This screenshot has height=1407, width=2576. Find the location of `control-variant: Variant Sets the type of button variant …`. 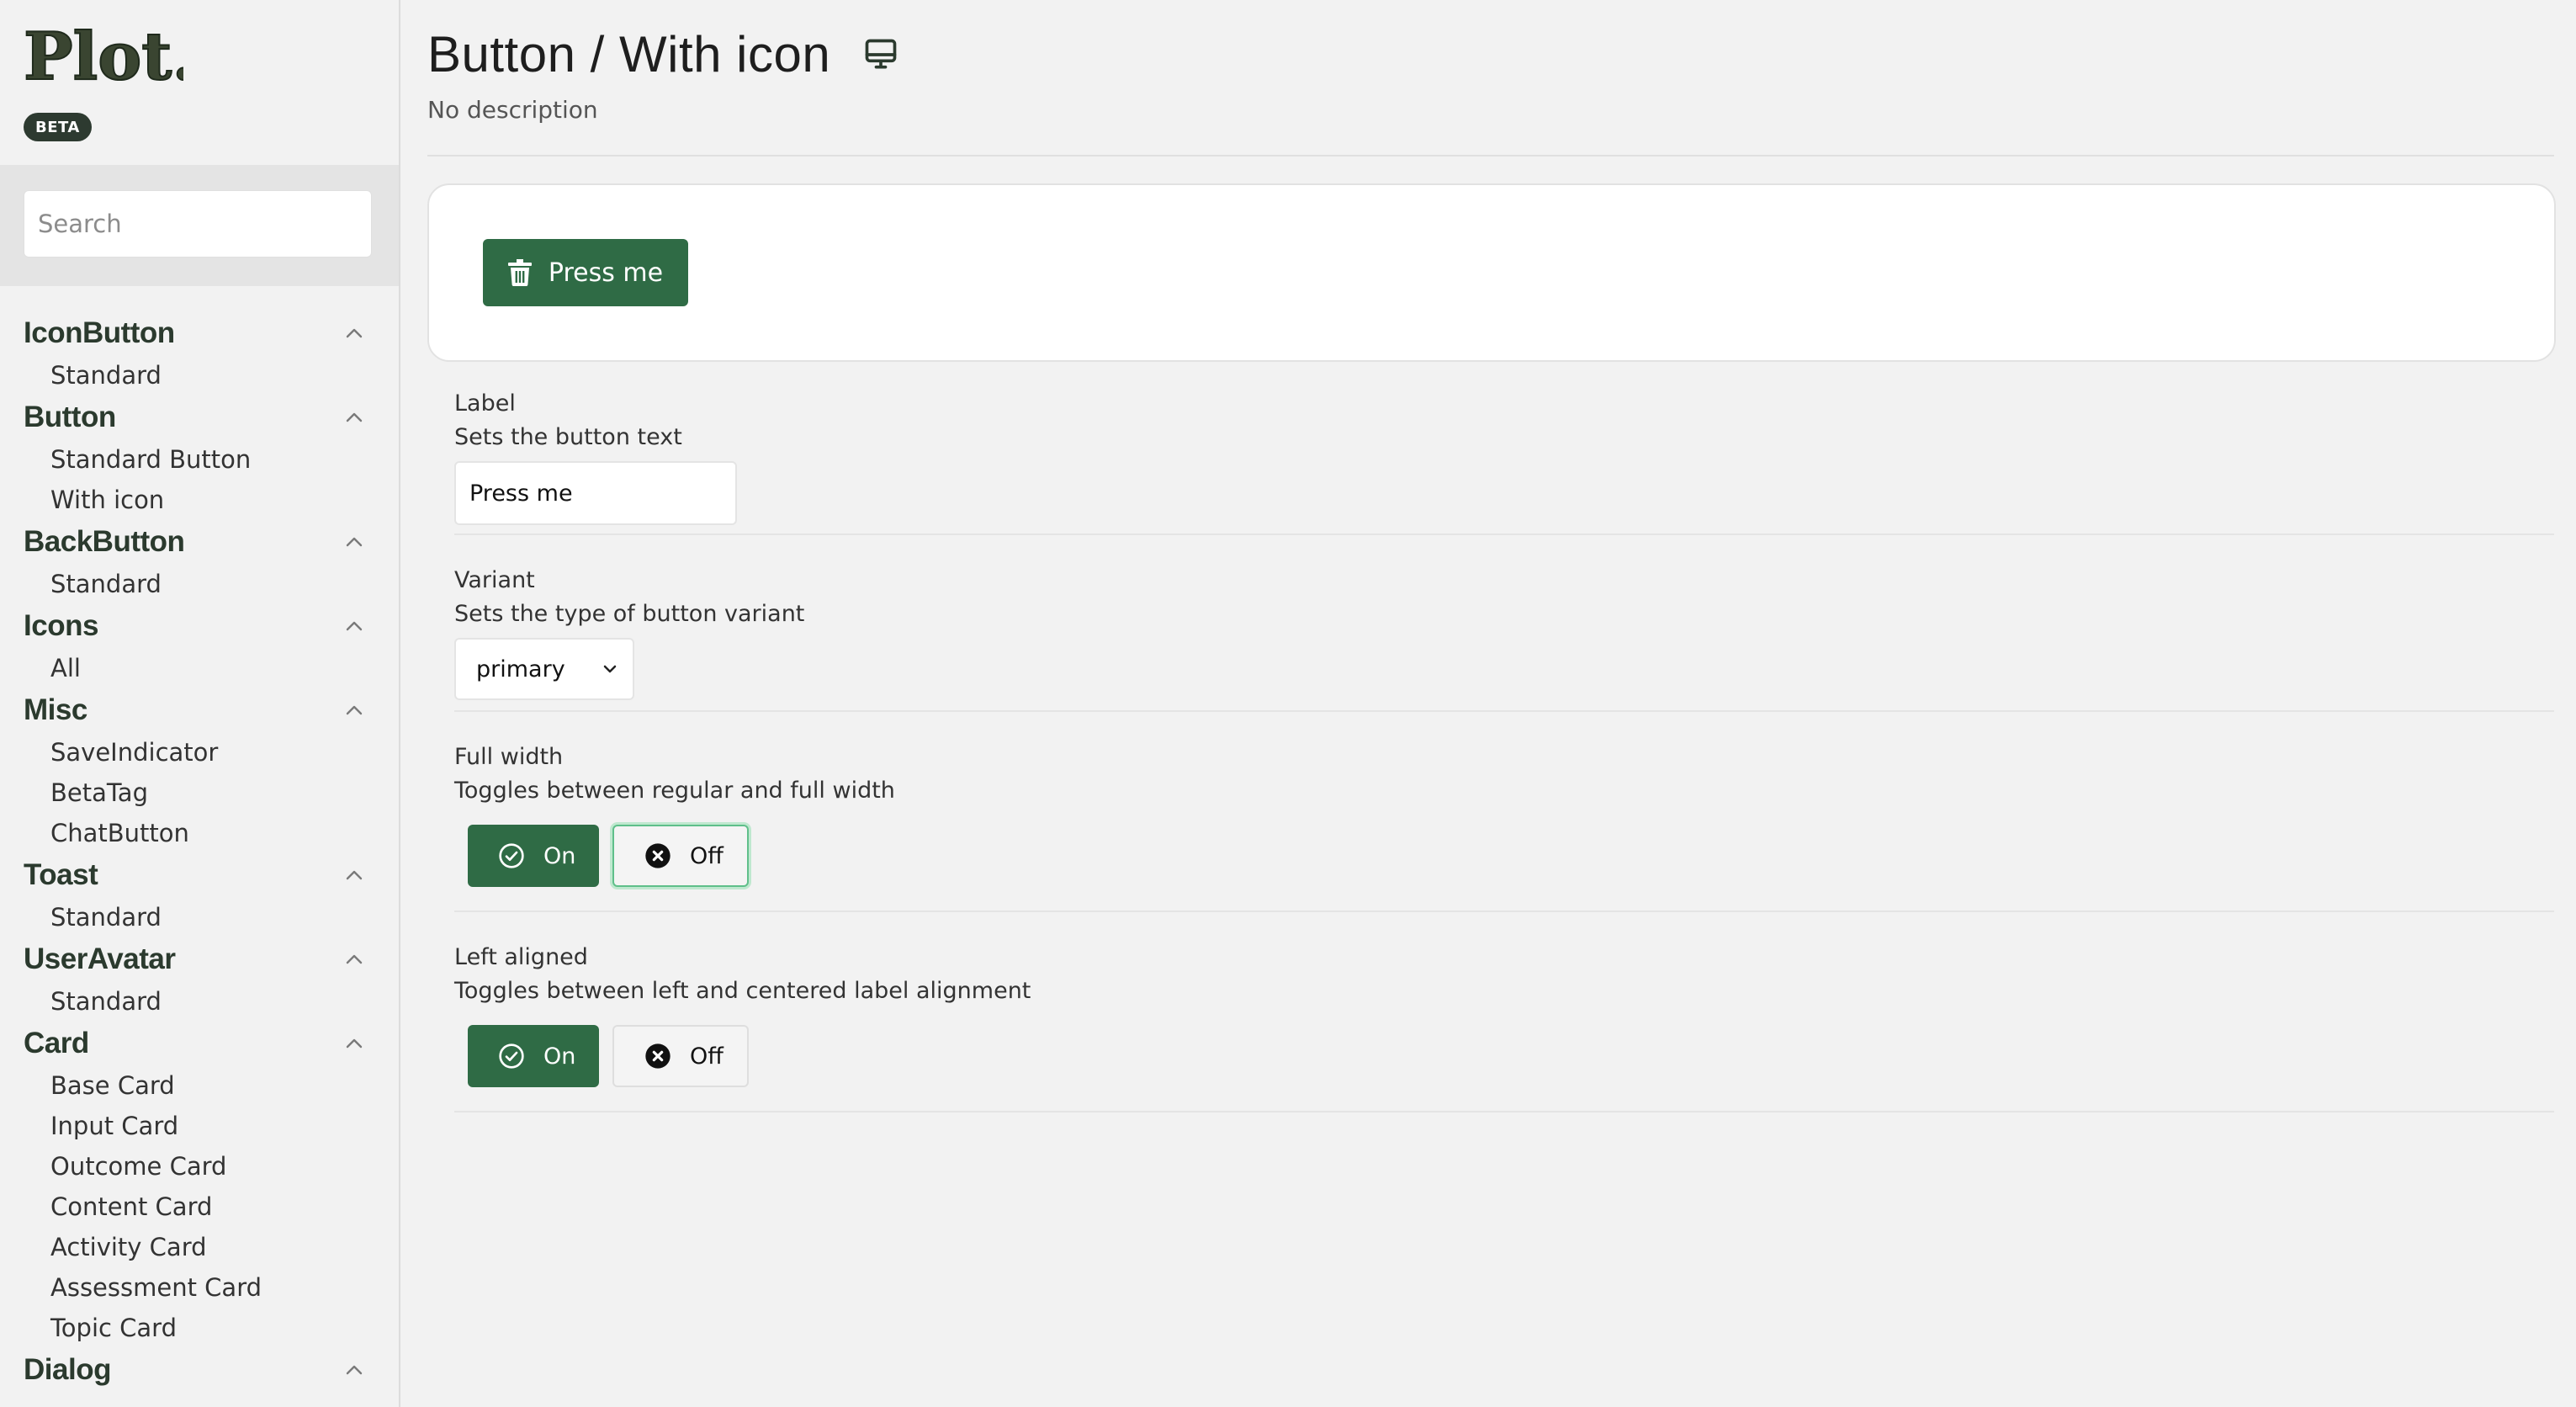

control-variant: Variant Sets the type of button variant … is located at coordinates (1504, 624).